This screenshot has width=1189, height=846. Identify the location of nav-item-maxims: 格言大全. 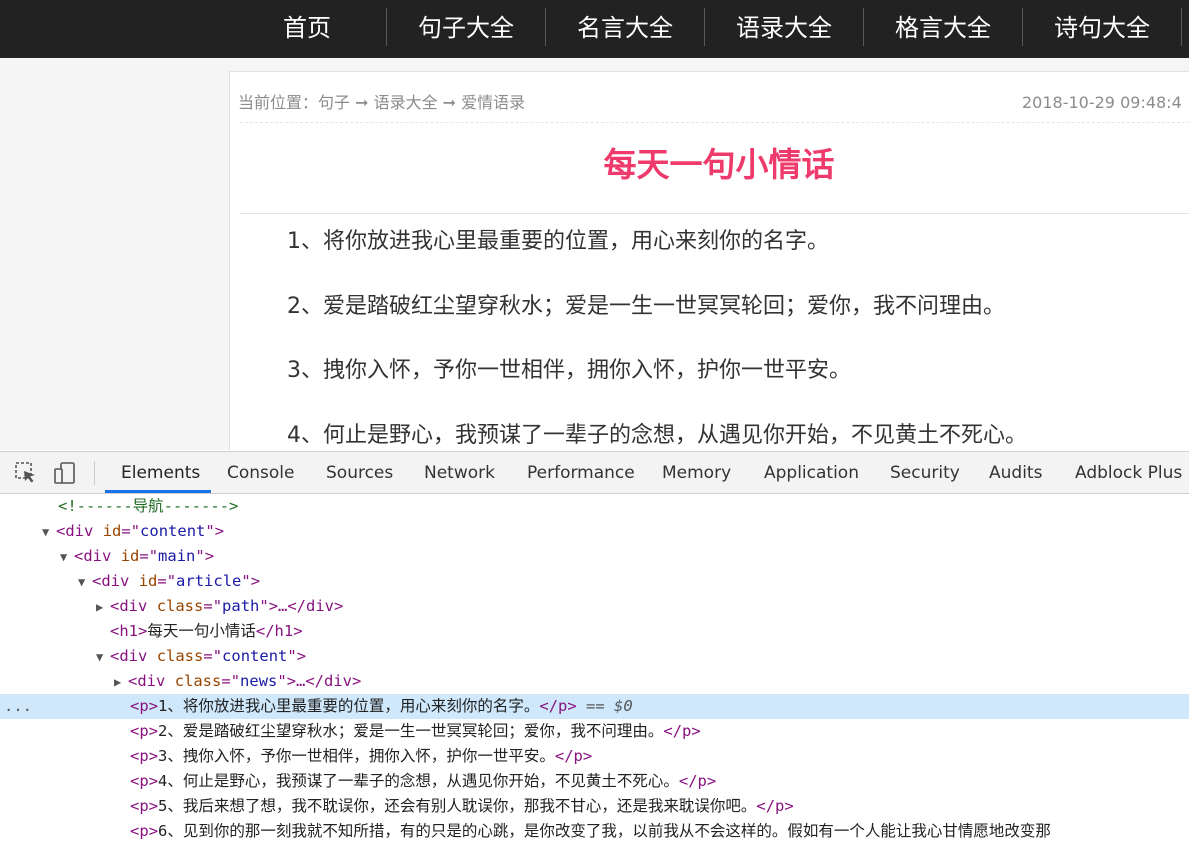
(943, 29).